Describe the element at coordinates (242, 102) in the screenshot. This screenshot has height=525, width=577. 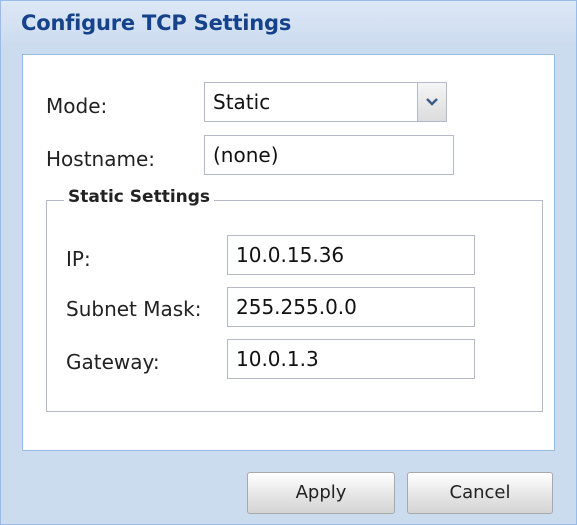
I see `mode-selected-value: Static` at that location.